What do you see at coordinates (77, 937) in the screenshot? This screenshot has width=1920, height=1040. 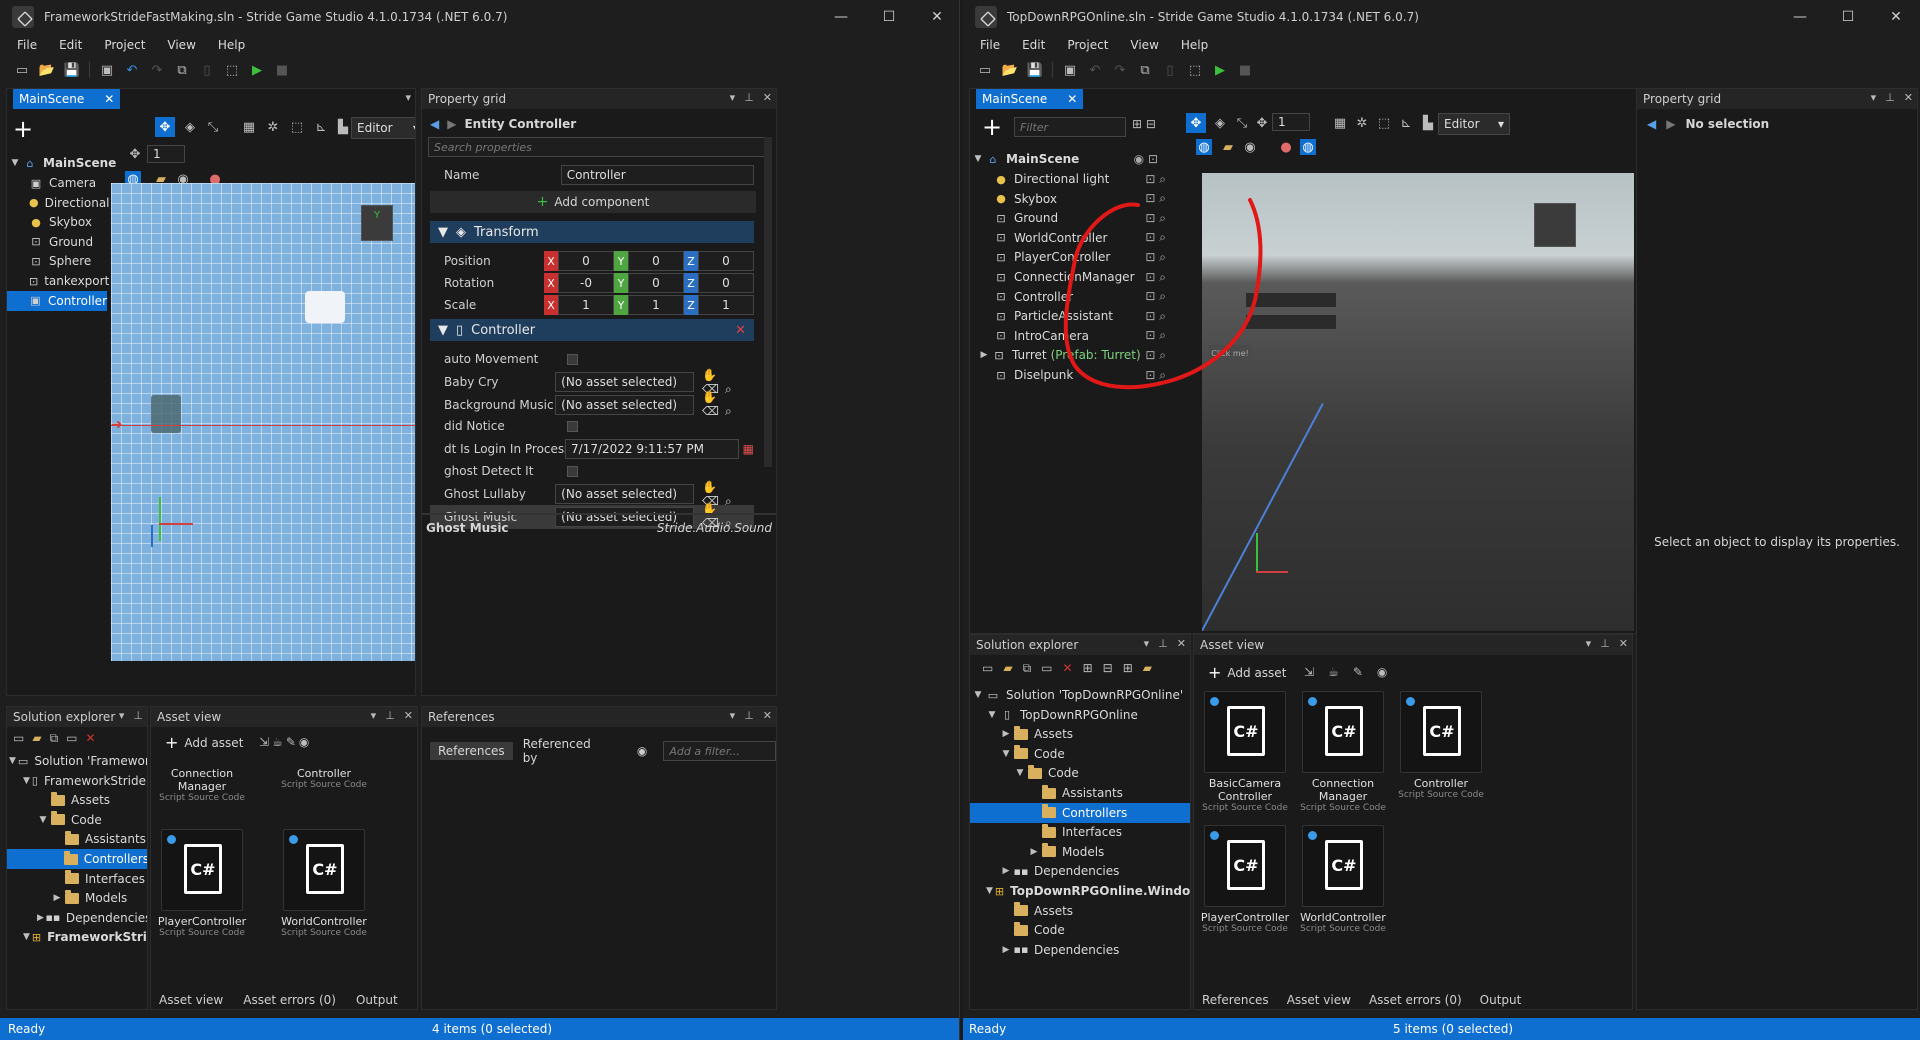 I see `solution-tree-item: ▼⊞ FrameworkStrideI` at bounding box center [77, 937].